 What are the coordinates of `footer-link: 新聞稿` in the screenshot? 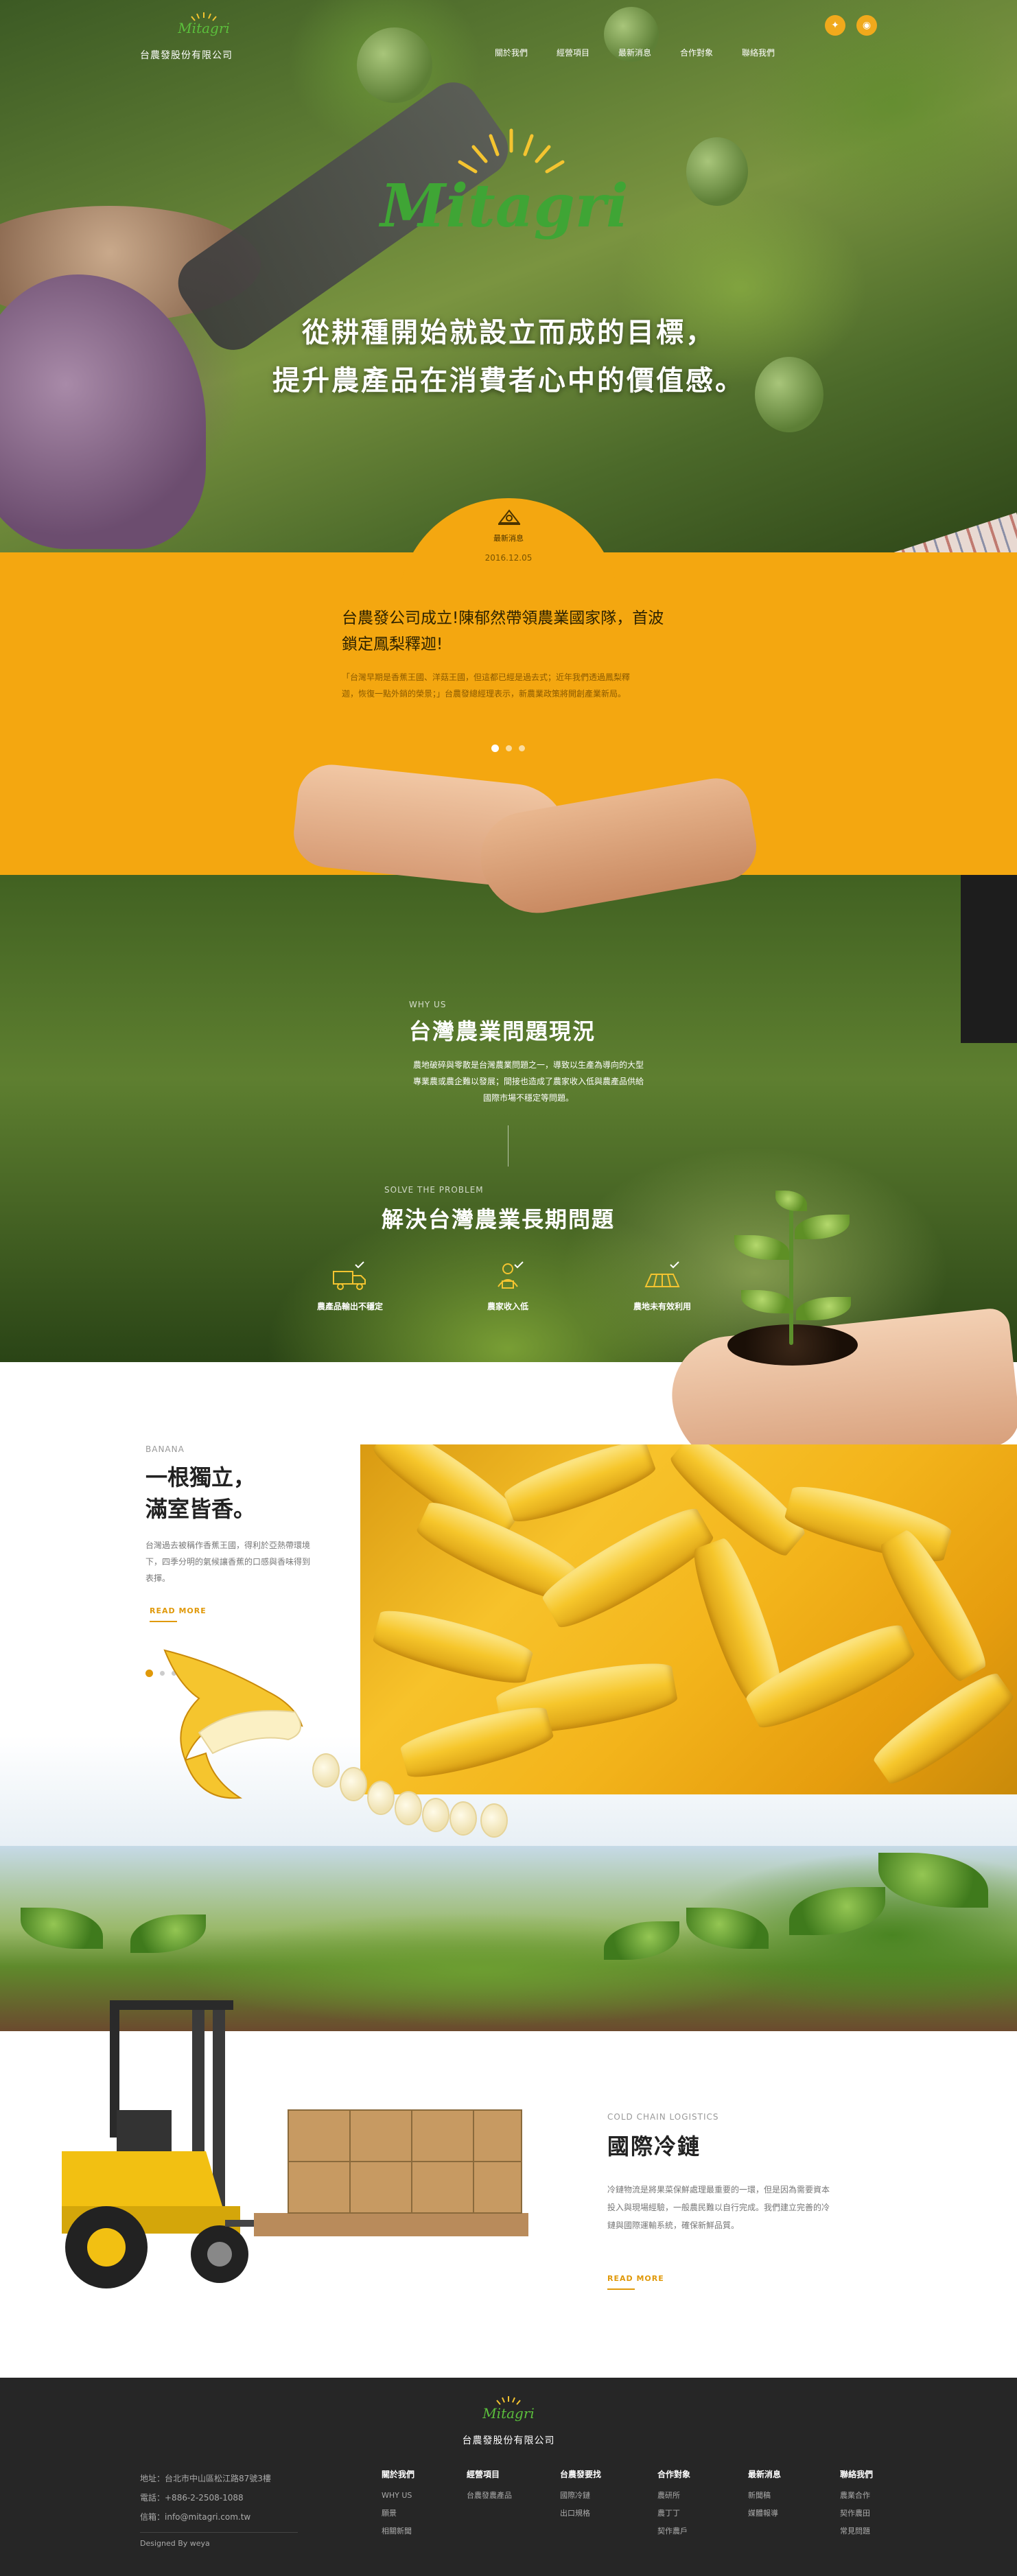 It's located at (785, 2496).